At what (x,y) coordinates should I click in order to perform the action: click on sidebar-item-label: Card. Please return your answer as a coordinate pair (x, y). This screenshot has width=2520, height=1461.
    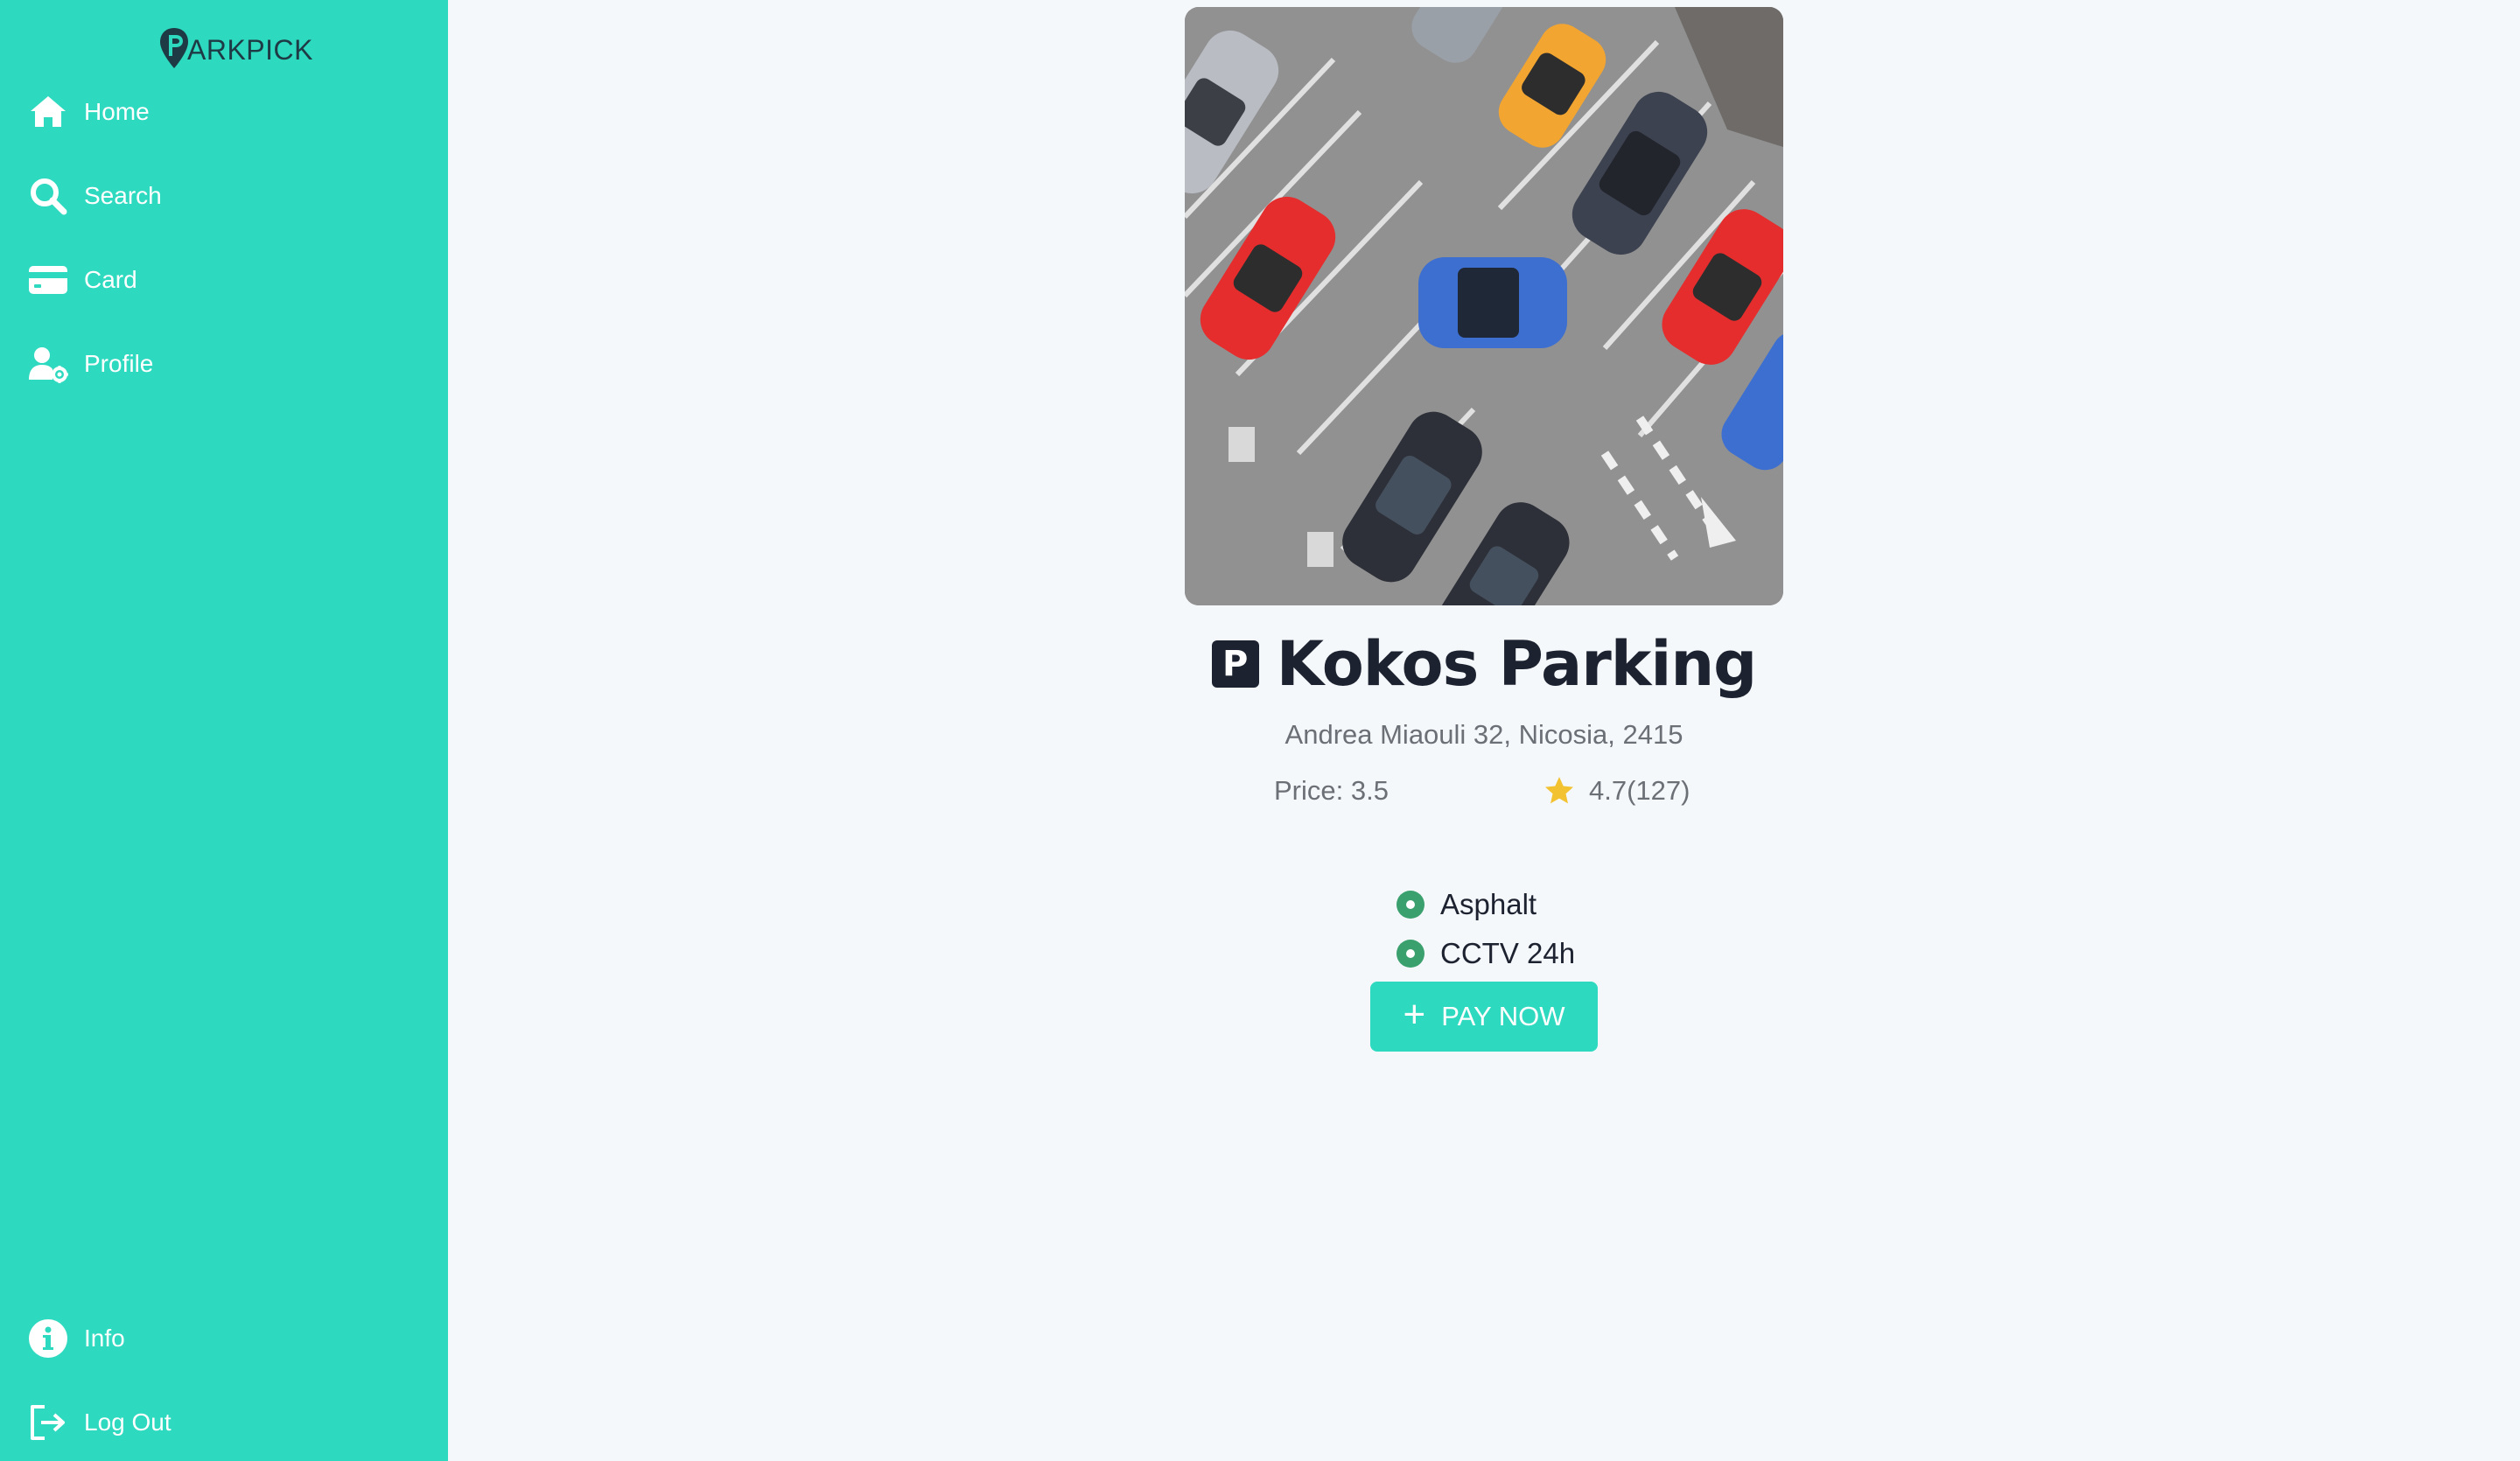
    Looking at the image, I should click on (110, 280).